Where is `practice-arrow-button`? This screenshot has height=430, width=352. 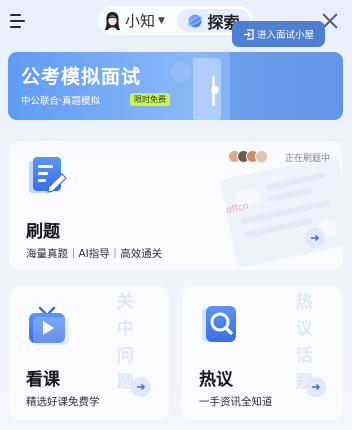 practice-arrow-button is located at coordinates (315, 238).